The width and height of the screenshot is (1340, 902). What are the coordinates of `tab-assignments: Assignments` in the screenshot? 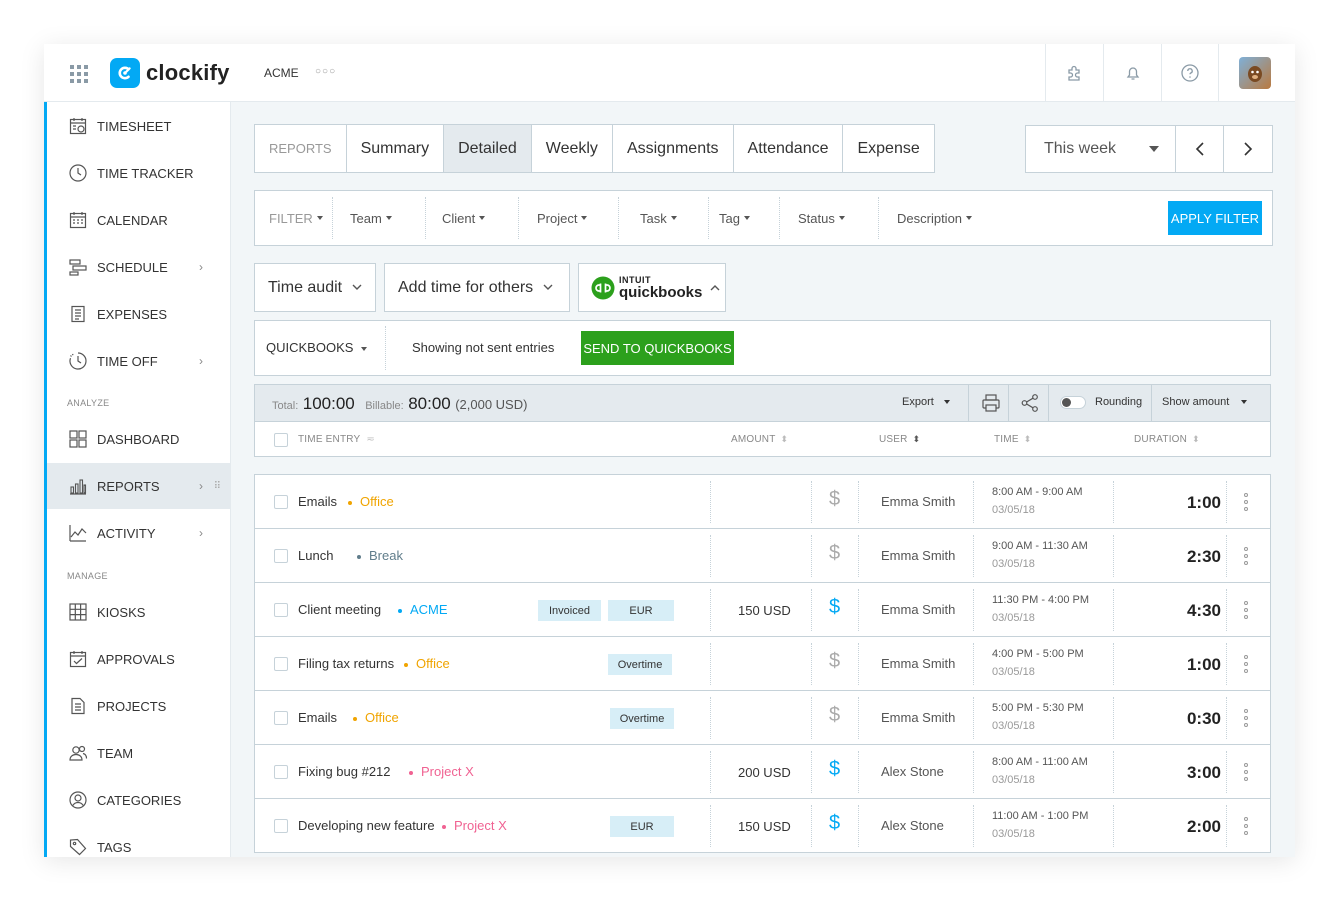 It's located at (673, 148).